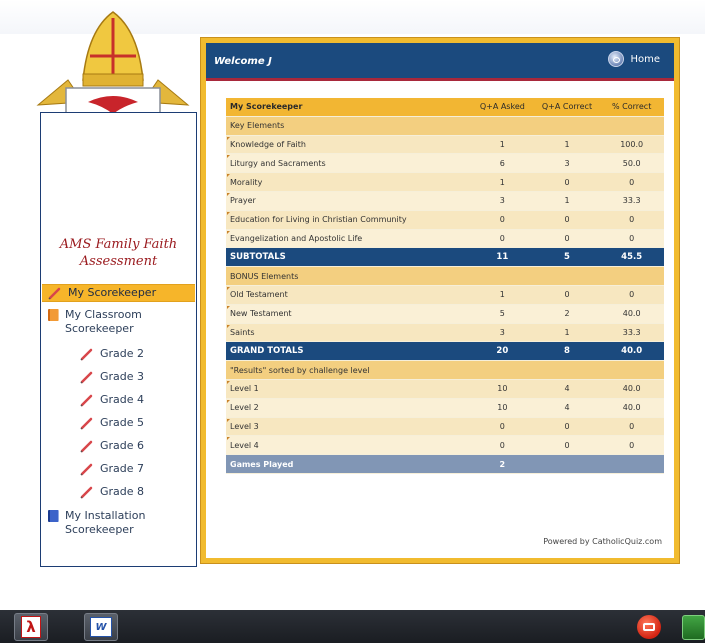 The image size is (705, 643). I want to click on table-row: Morality 1 0 0, so click(445, 182).